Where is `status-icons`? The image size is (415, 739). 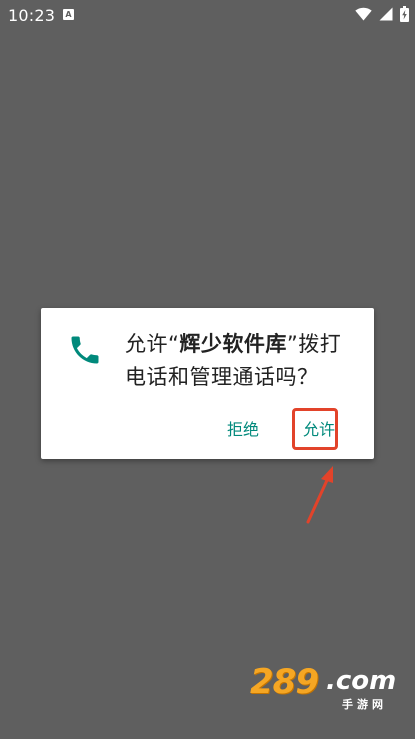 status-icons is located at coordinates (382, 14).